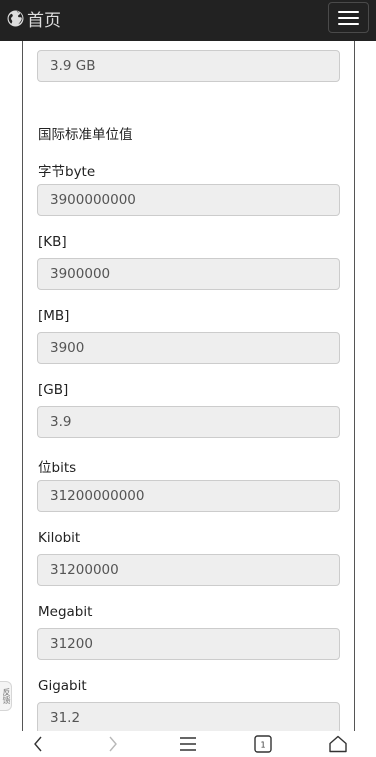 The height and width of the screenshot is (757, 376). Describe the element at coordinates (59, 538) in the screenshot. I see `label-kilobit: Kilobit` at that location.